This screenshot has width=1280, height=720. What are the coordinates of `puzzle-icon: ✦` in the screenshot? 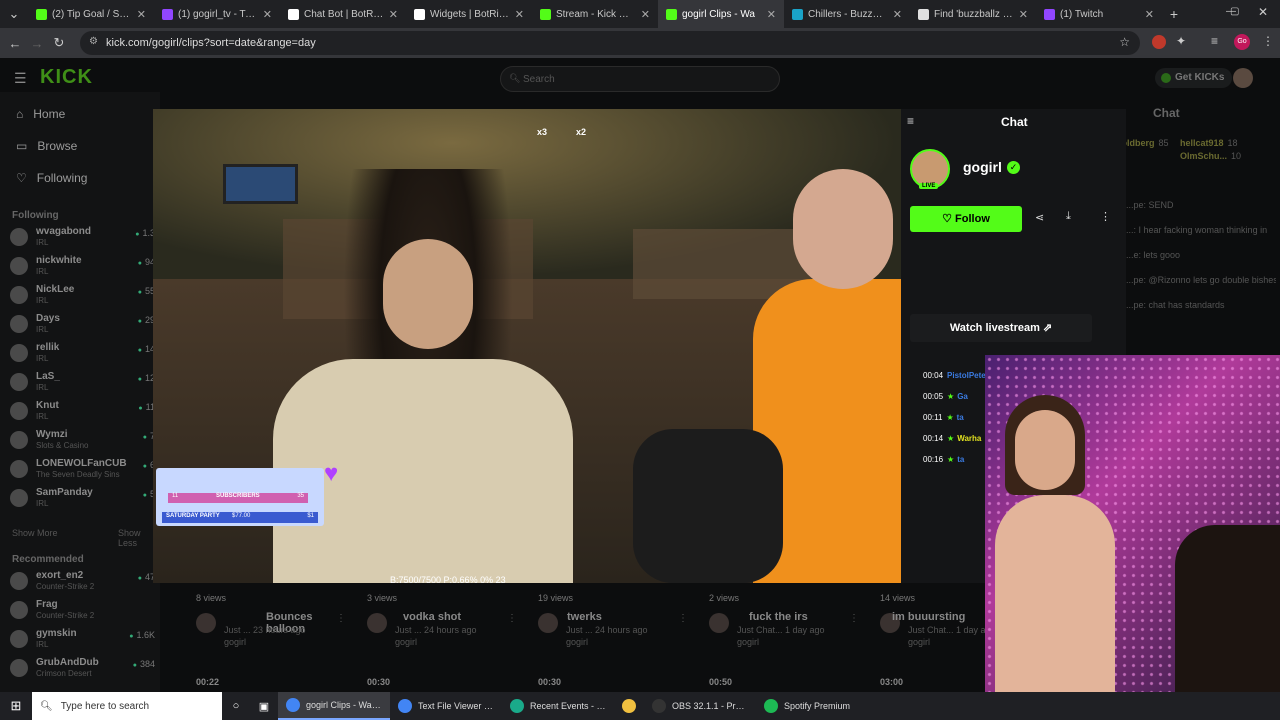 It's located at (1181, 41).